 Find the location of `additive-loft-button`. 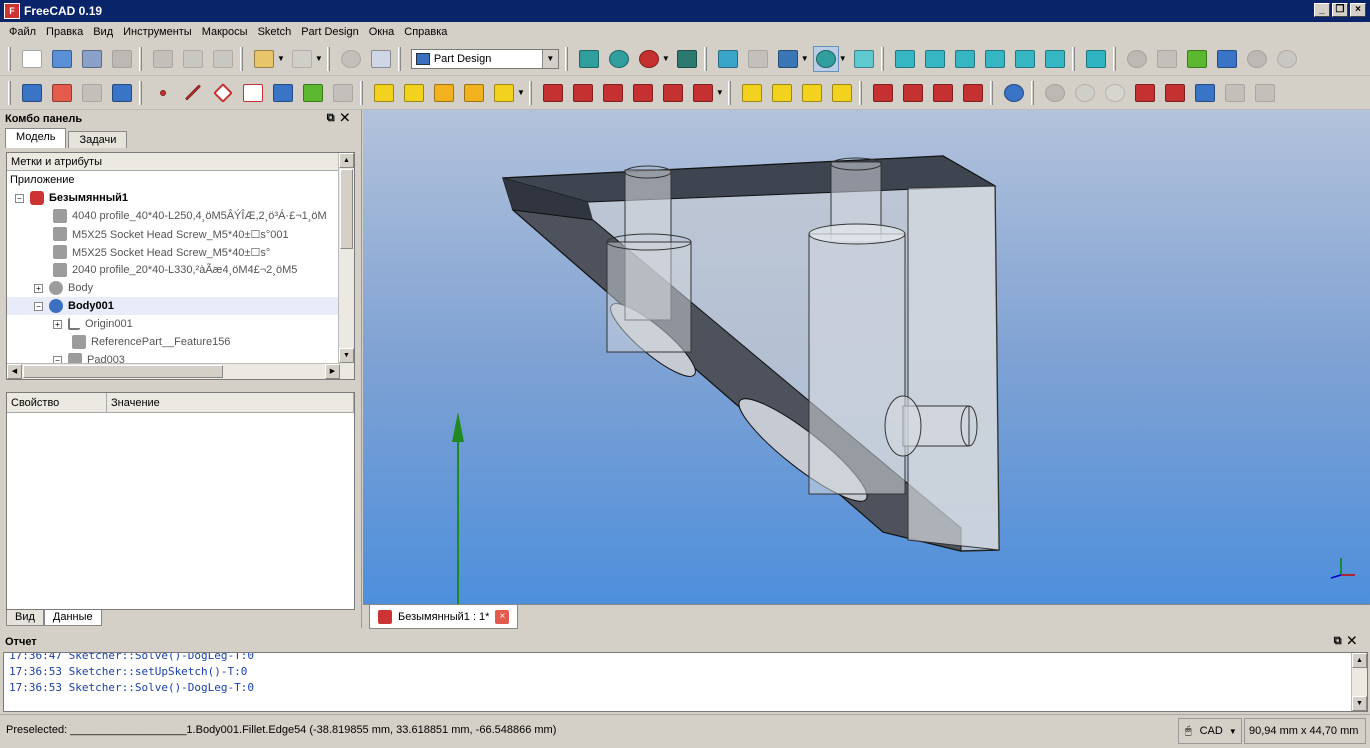

additive-loft-button is located at coordinates (444, 93).